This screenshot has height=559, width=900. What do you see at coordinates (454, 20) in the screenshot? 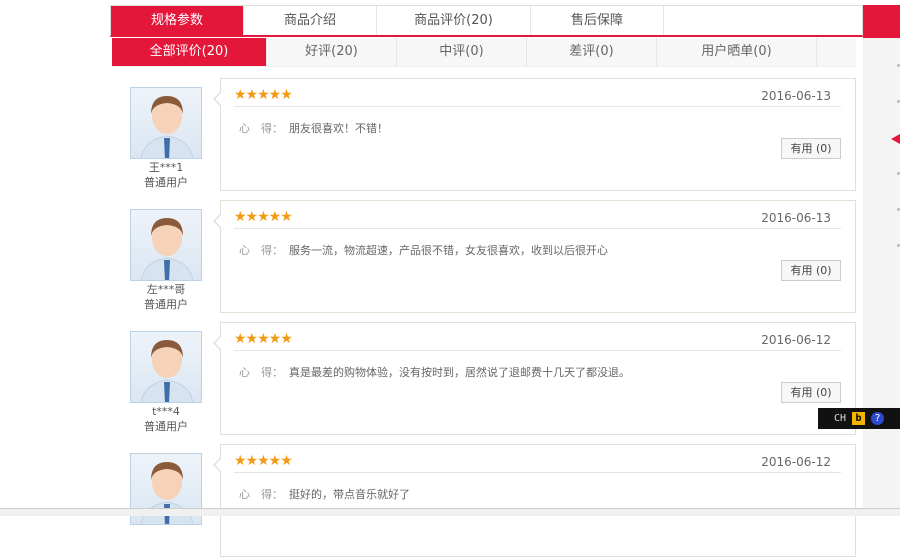
I see `tab-reviews: 商品评价(20)` at bounding box center [454, 20].